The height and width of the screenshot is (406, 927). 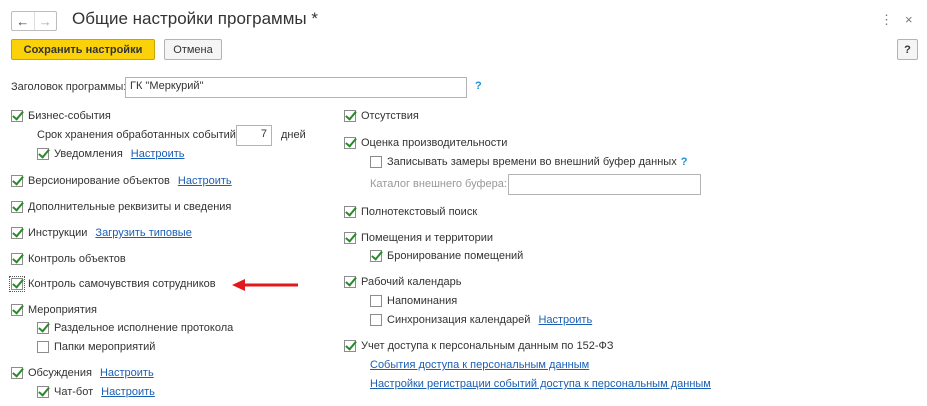 I want to click on program-title-input: ГК "Меркурий", so click(x=296, y=87).